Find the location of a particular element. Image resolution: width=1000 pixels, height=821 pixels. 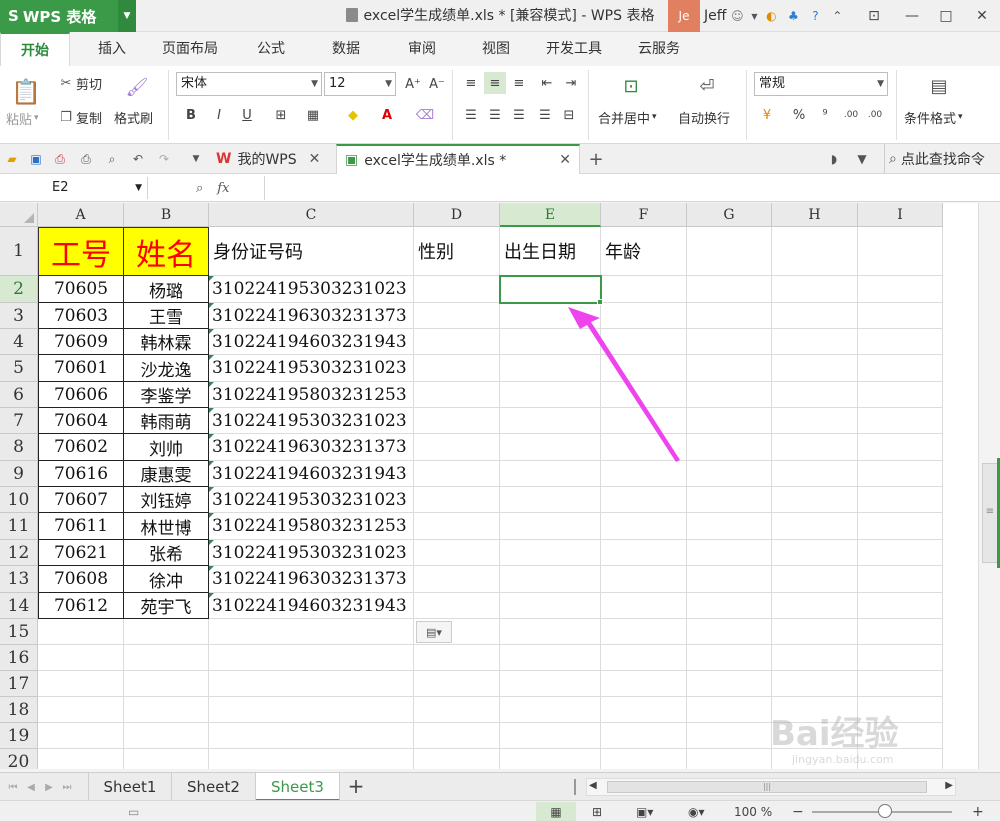

tab-page-layout: 页面布局 is located at coordinates (190, 49).